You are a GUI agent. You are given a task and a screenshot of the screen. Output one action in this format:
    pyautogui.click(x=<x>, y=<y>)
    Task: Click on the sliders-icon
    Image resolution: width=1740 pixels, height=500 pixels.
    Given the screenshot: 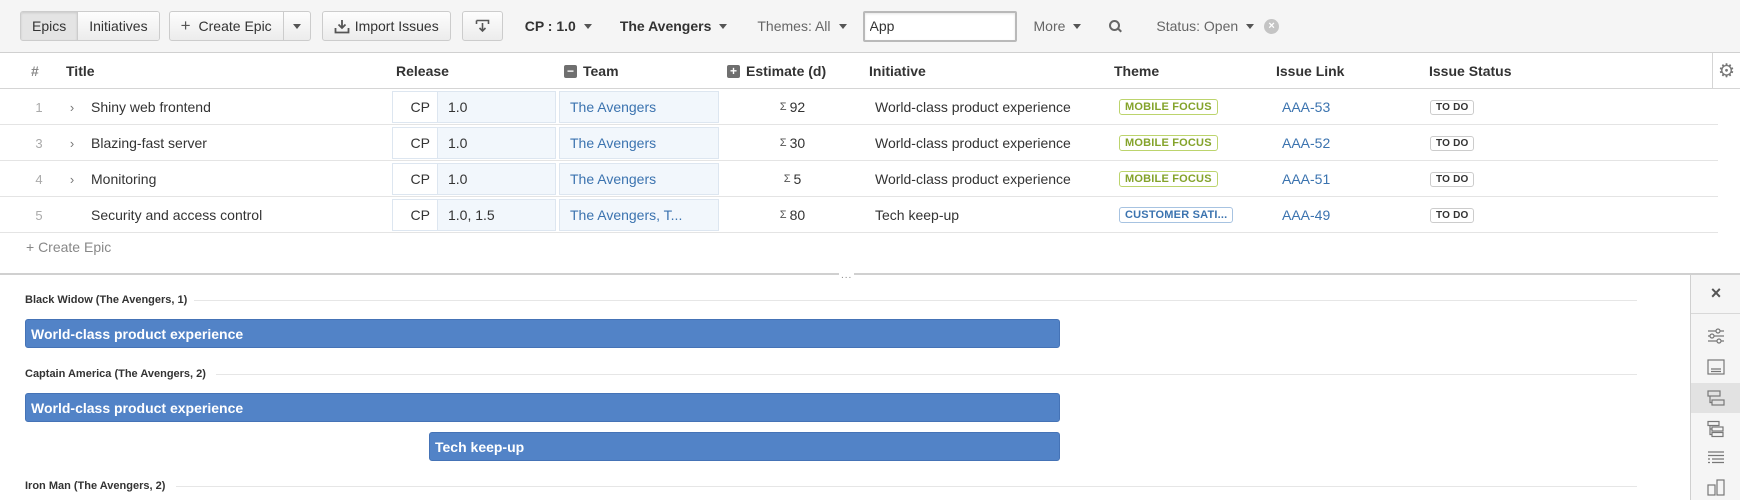 What is the action you would take?
    pyautogui.click(x=1715, y=336)
    